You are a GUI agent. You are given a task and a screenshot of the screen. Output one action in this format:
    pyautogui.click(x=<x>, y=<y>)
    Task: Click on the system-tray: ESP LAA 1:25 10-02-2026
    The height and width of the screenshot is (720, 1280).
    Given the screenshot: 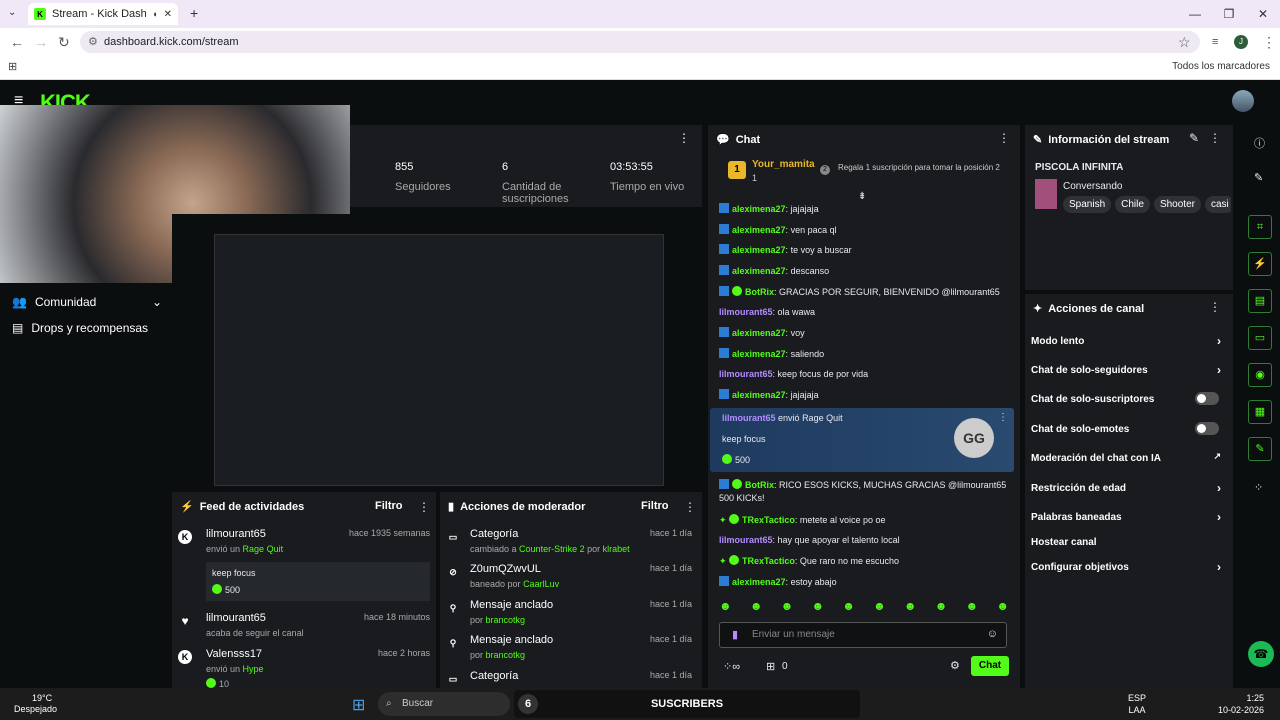 What is the action you would take?
    pyautogui.click(x=1196, y=704)
    